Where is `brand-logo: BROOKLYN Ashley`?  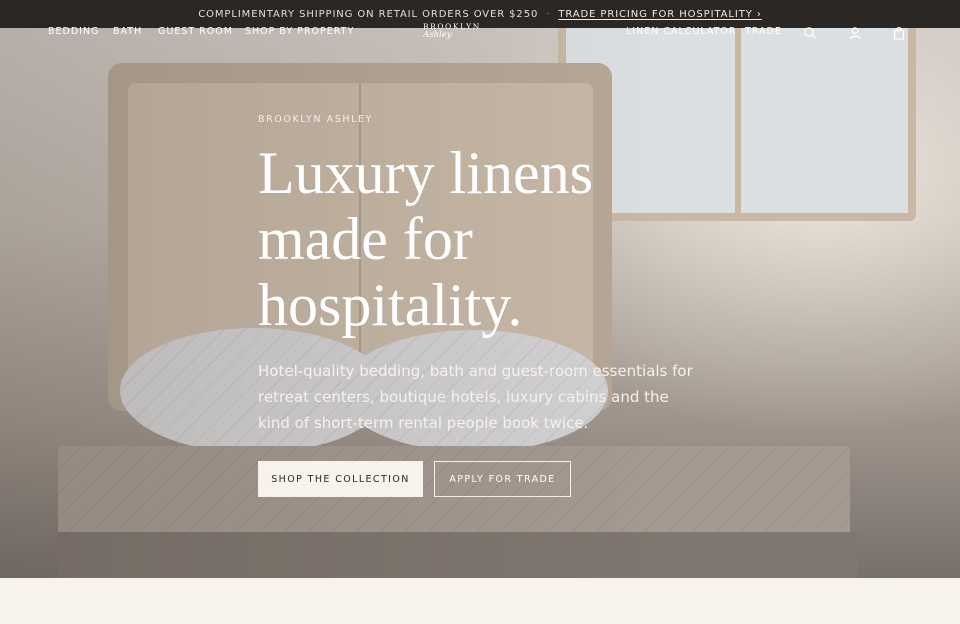
brand-logo: BROOKLYN Ashley is located at coordinates (458, 31).